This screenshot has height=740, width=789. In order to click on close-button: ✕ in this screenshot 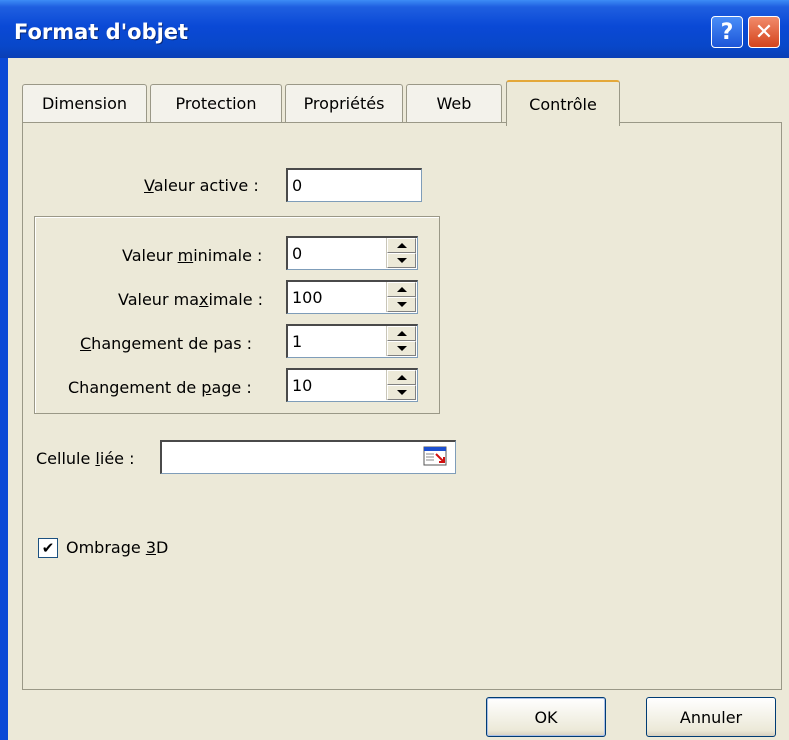, I will do `click(764, 32)`.